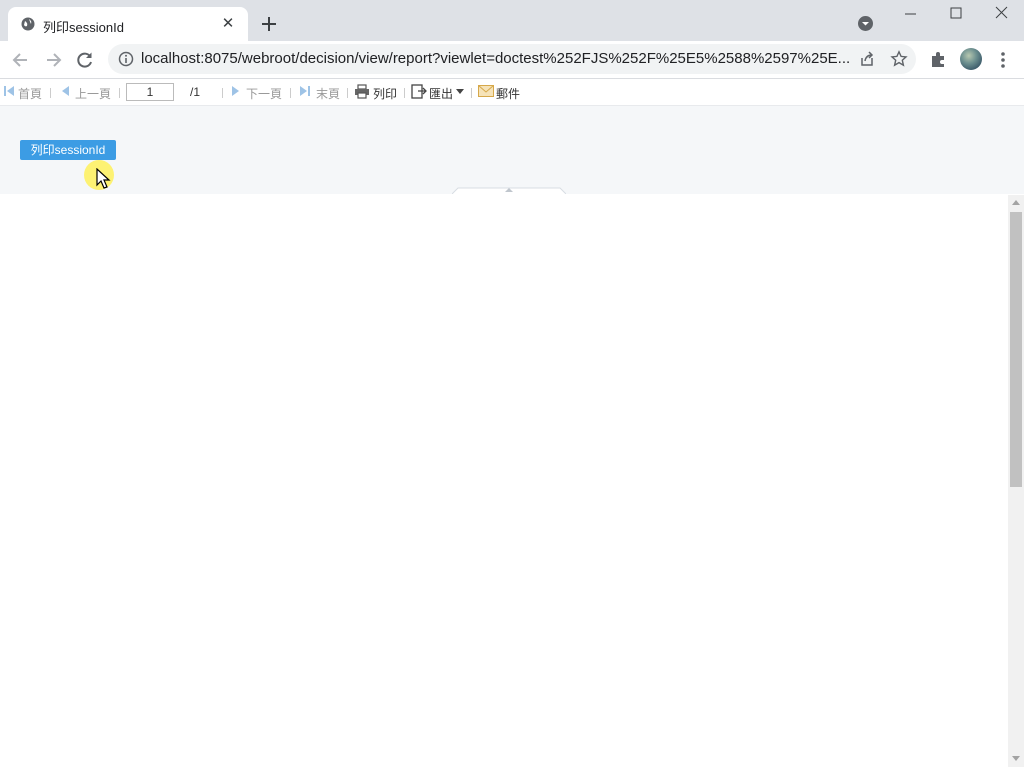 The image size is (1024, 767). What do you see at coordinates (150, 92) in the screenshot?
I see `page-number-input` at bounding box center [150, 92].